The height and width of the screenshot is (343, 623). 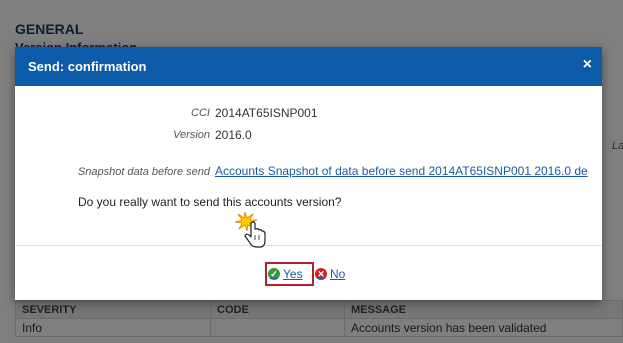 What do you see at coordinates (233, 135) in the screenshot?
I see `version-value: 2016.0` at bounding box center [233, 135].